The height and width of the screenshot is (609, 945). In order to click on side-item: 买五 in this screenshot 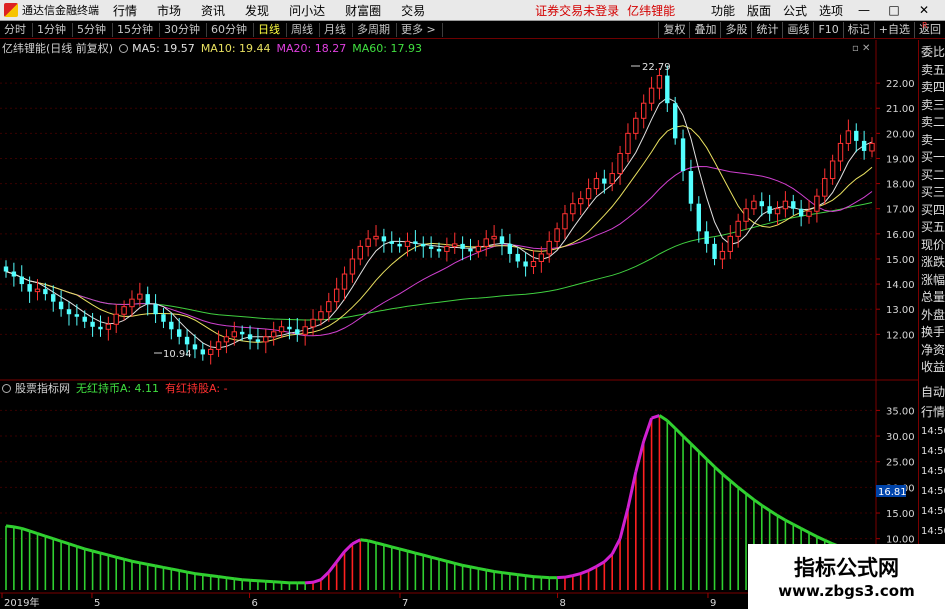, I will do `click(933, 227)`.